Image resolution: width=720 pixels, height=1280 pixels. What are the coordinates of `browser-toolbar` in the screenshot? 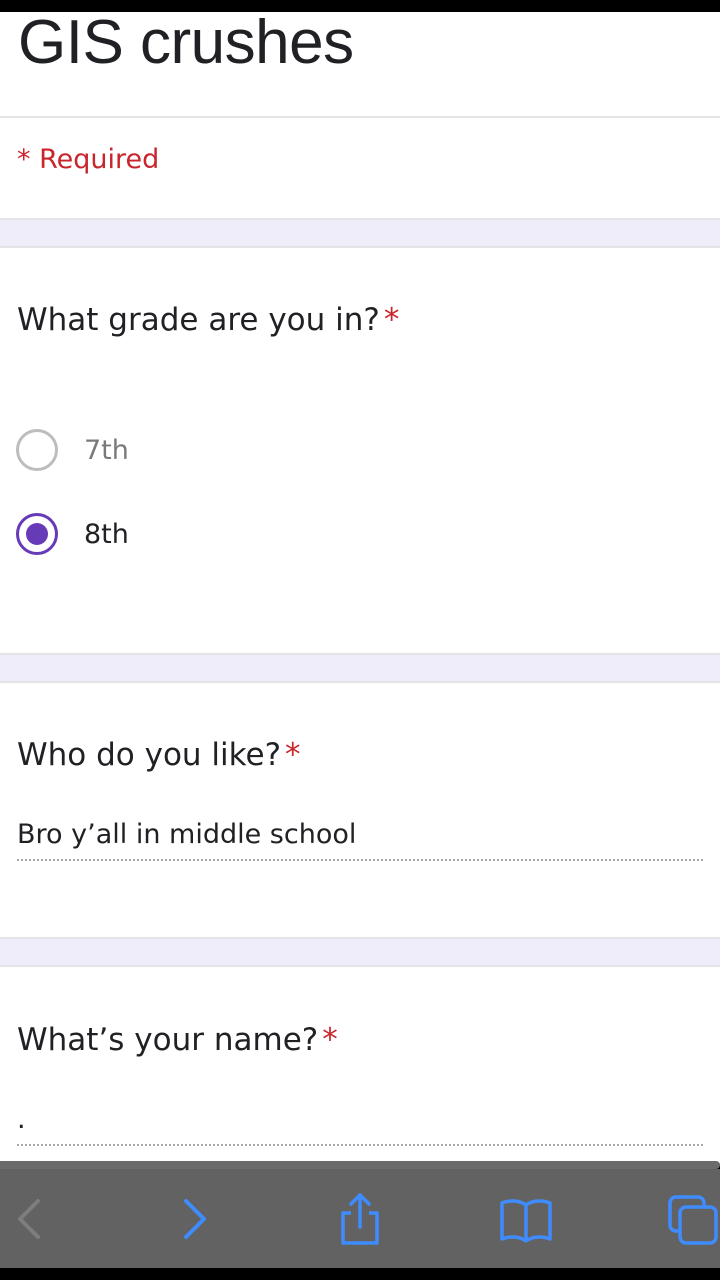 It's located at (360, 1218).